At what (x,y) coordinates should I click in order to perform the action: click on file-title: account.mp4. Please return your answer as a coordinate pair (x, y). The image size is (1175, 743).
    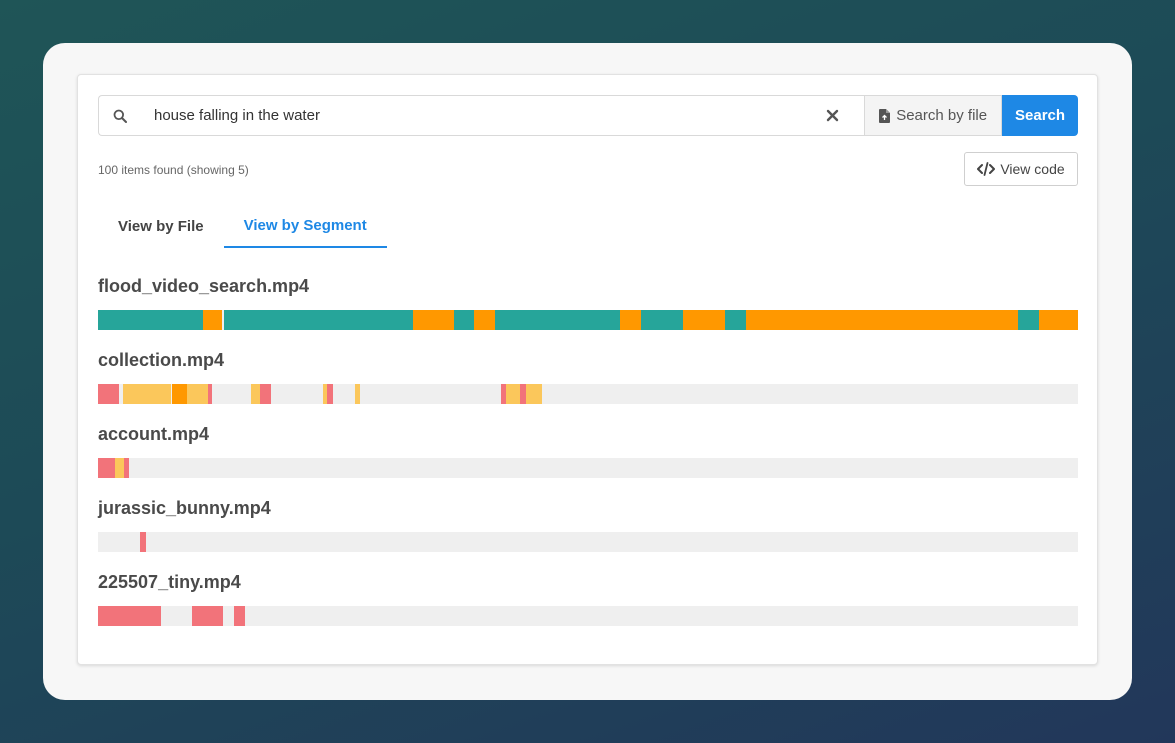
    Looking at the image, I should click on (154, 434).